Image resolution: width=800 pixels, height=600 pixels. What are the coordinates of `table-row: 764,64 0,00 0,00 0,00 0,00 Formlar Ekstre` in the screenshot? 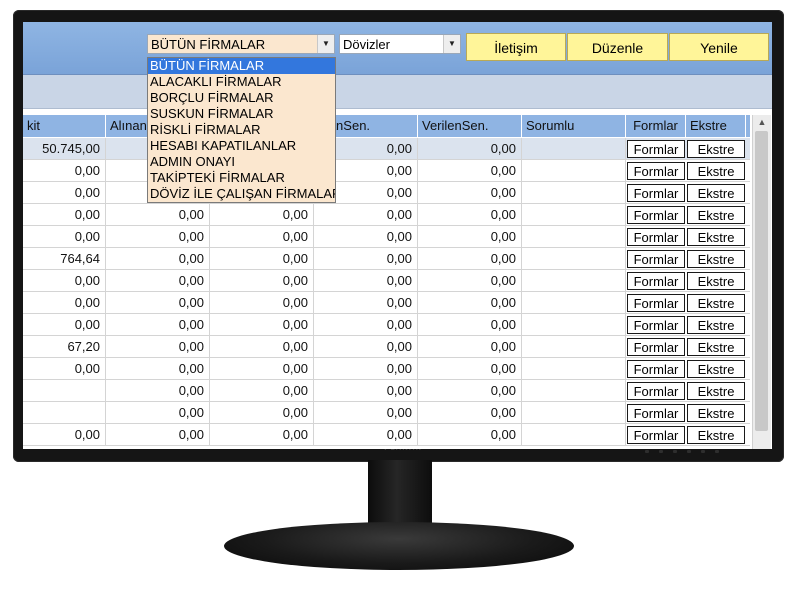 It's located at (386, 259).